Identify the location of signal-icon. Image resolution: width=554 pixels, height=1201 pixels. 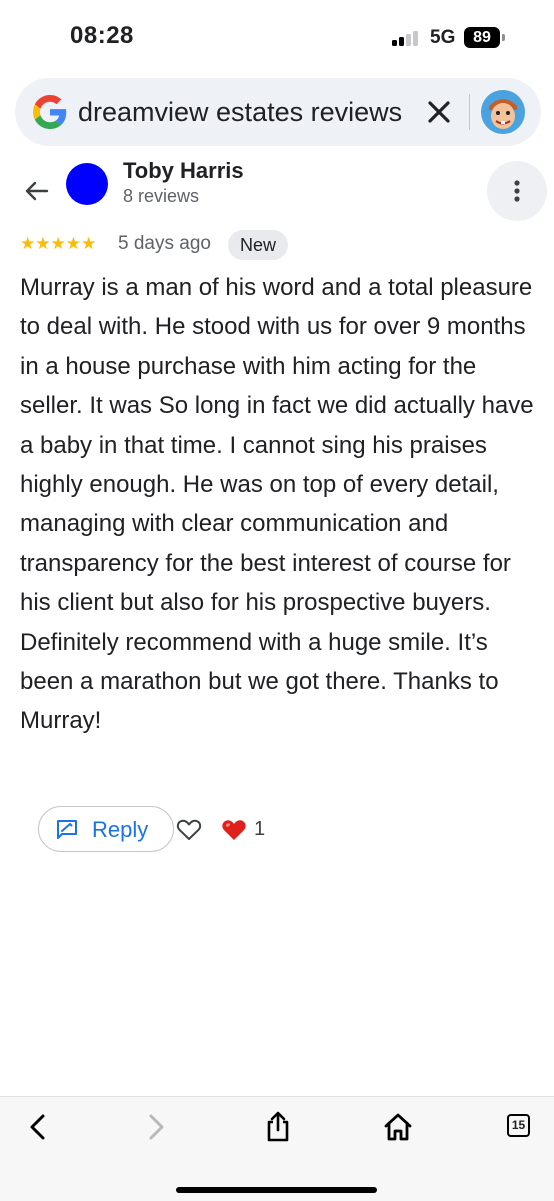
(407, 38).